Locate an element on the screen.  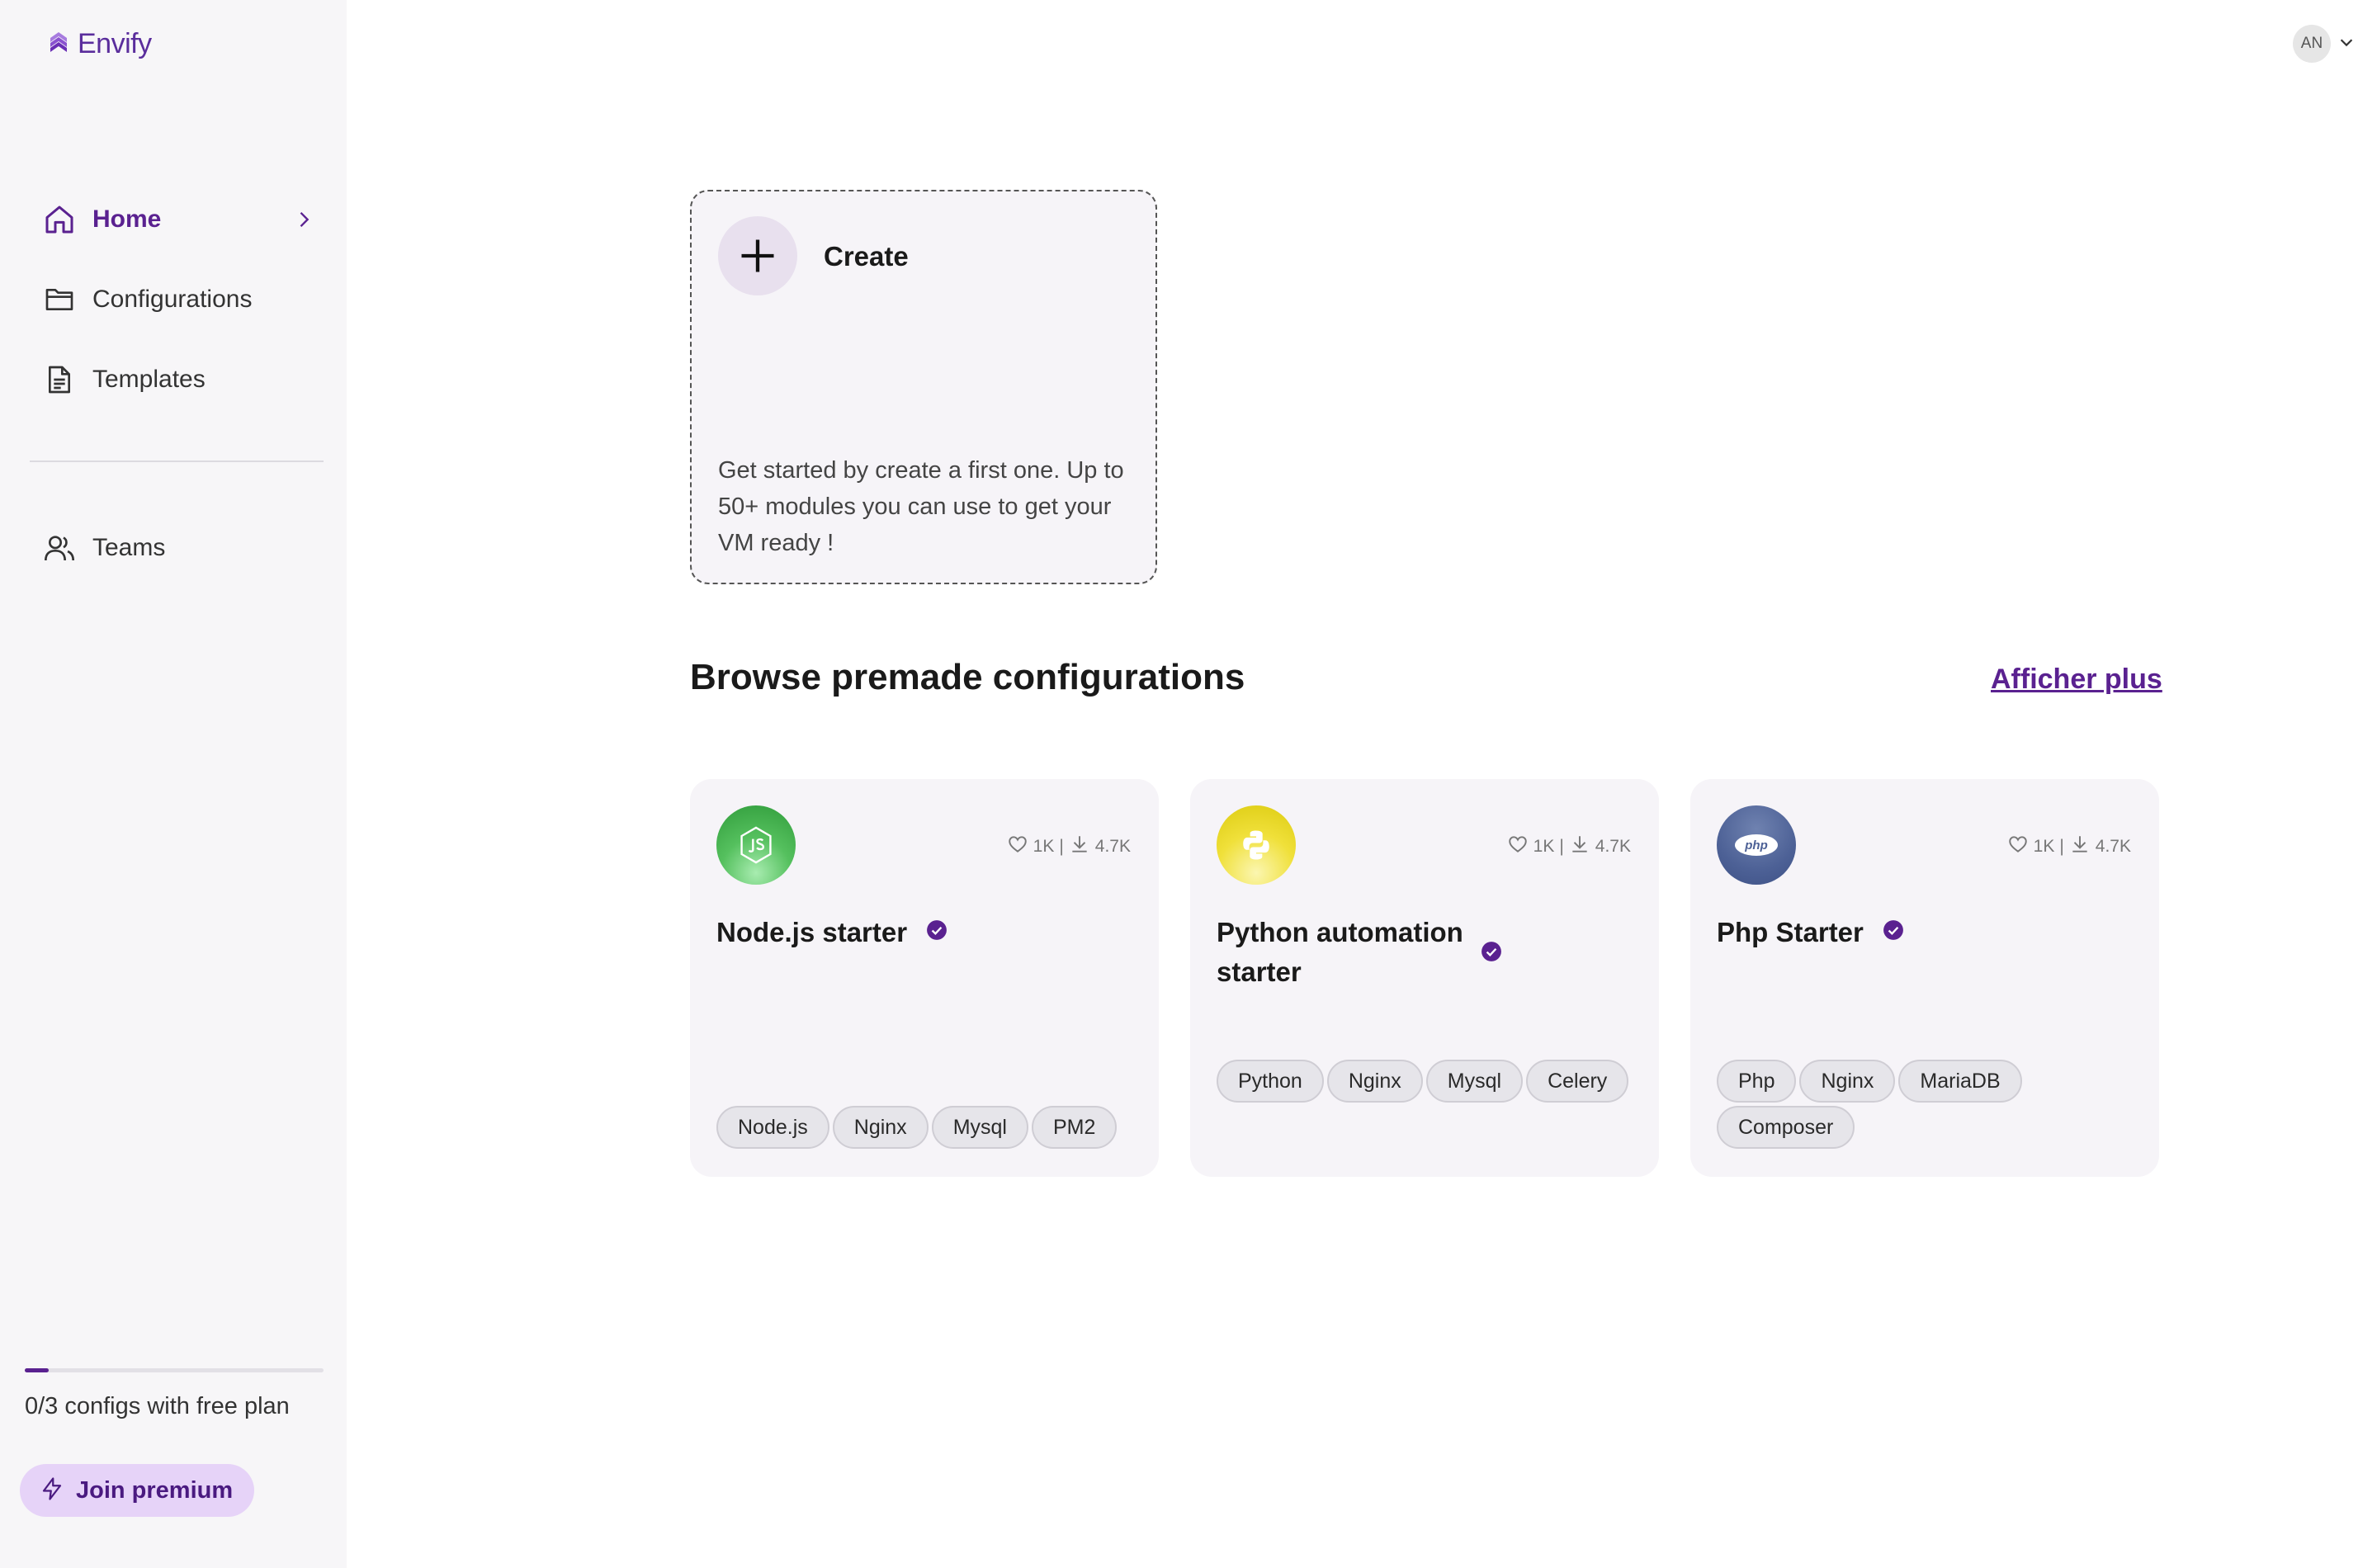
sidebar-item-configurations: Configurations is located at coordinates (176, 299).